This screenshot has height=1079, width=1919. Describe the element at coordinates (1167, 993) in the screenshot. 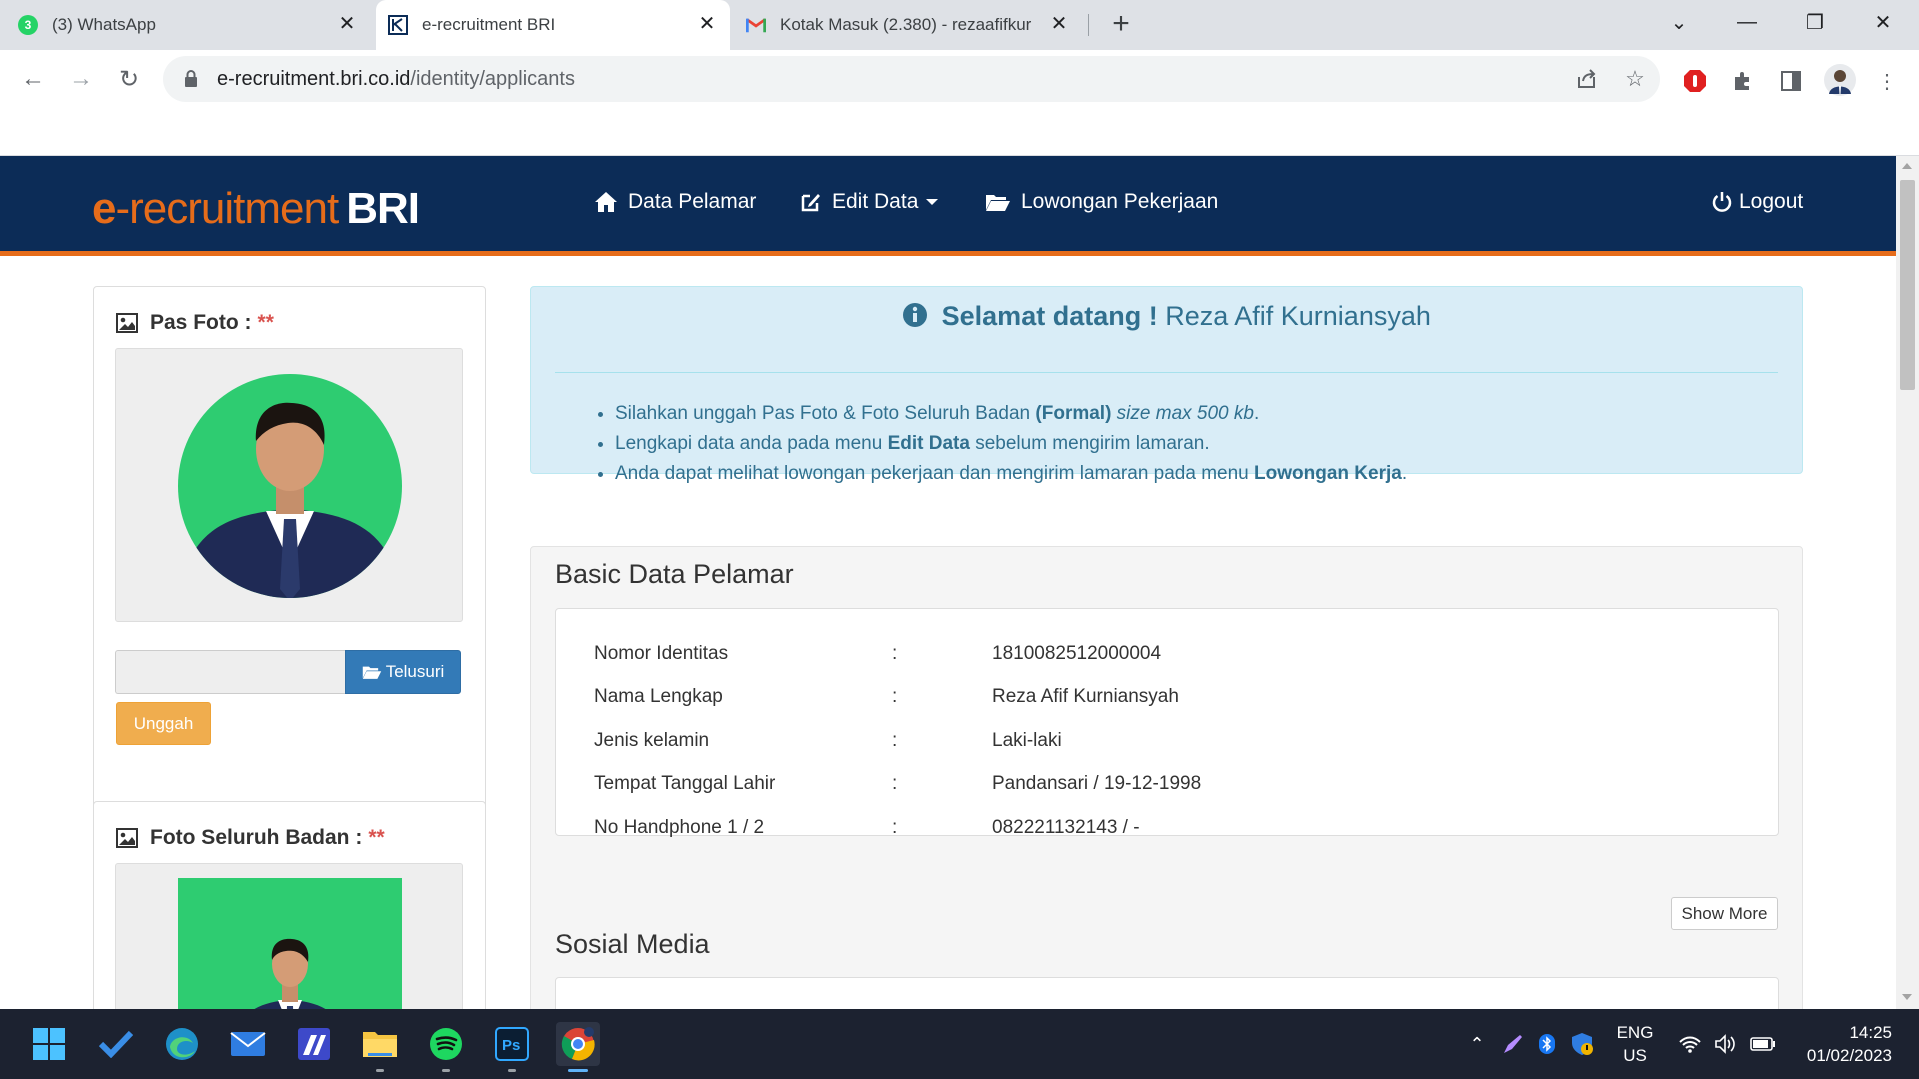

I see `sosial-media-card` at that location.